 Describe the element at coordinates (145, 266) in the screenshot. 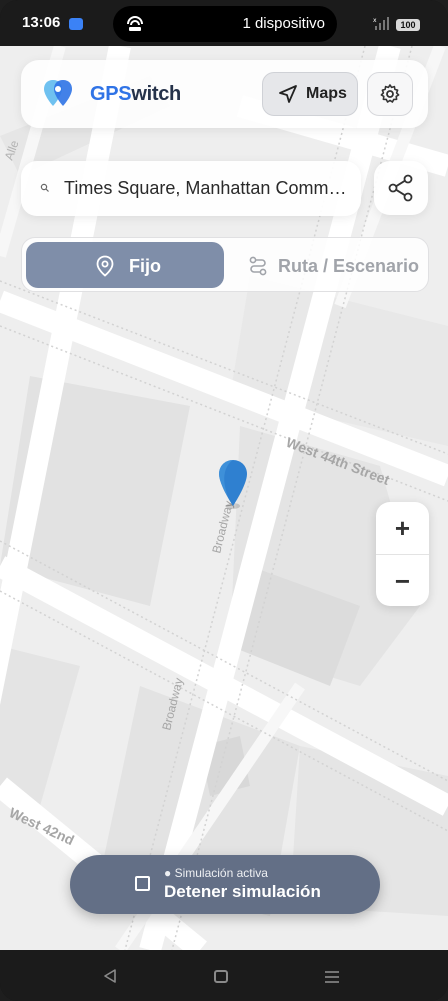

I see `tab-fixed-label: Fijo` at that location.